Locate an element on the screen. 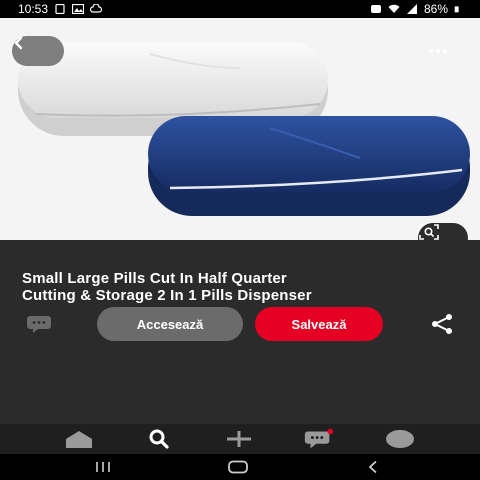 This screenshot has height=480, width=480. nav-create is located at coordinates (239, 439).